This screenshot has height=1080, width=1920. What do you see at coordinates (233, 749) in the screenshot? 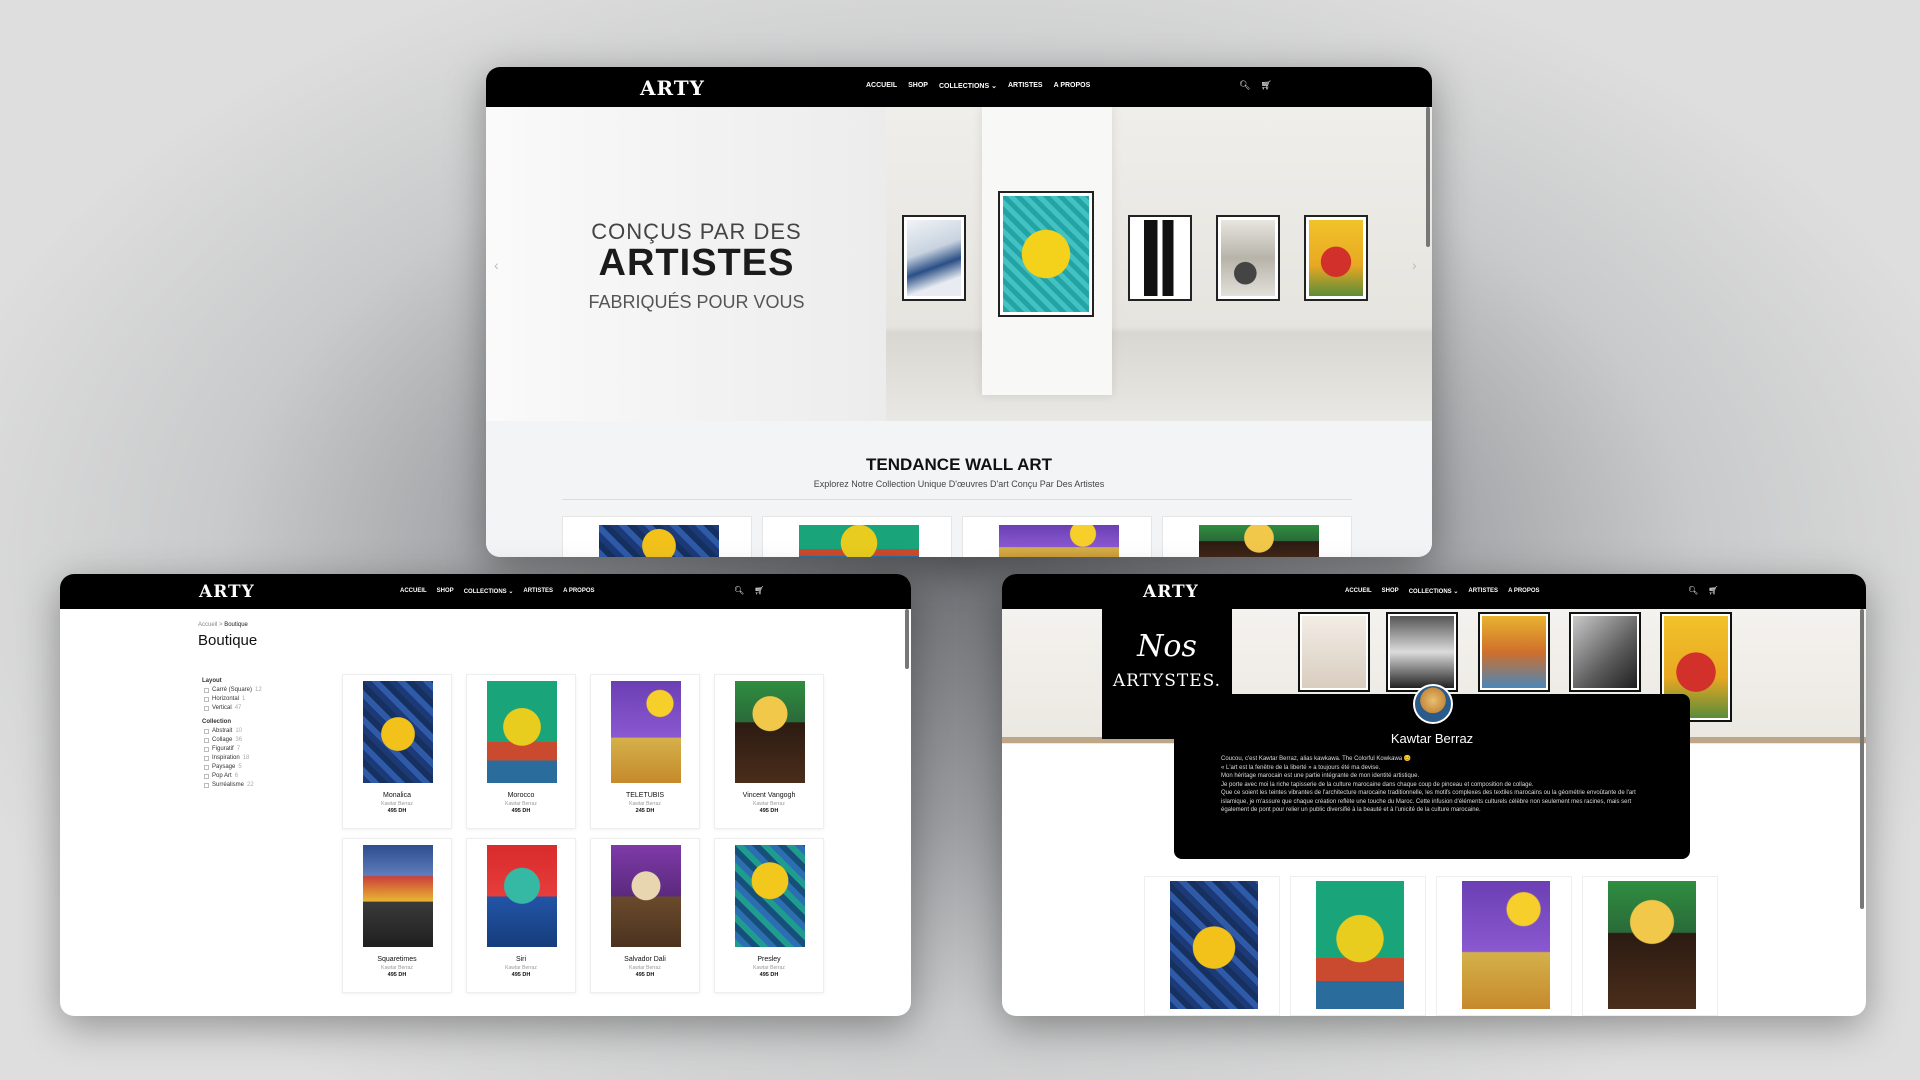
I see `filter-option: Figuratif 7` at bounding box center [233, 749].